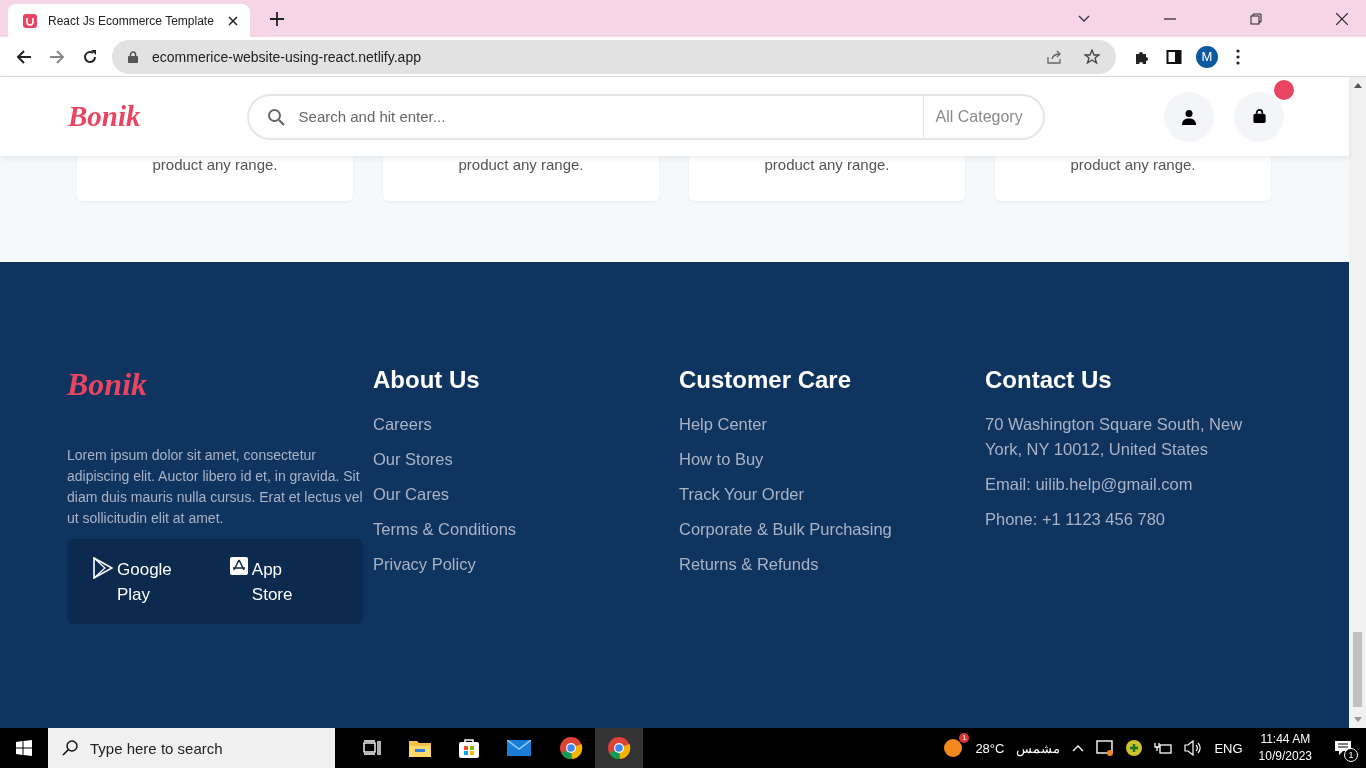 Image resolution: width=1366 pixels, height=768 pixels. Describe the element at coordinates (24, 748) in the screenshot. I see `windows-start-icon` at that location.